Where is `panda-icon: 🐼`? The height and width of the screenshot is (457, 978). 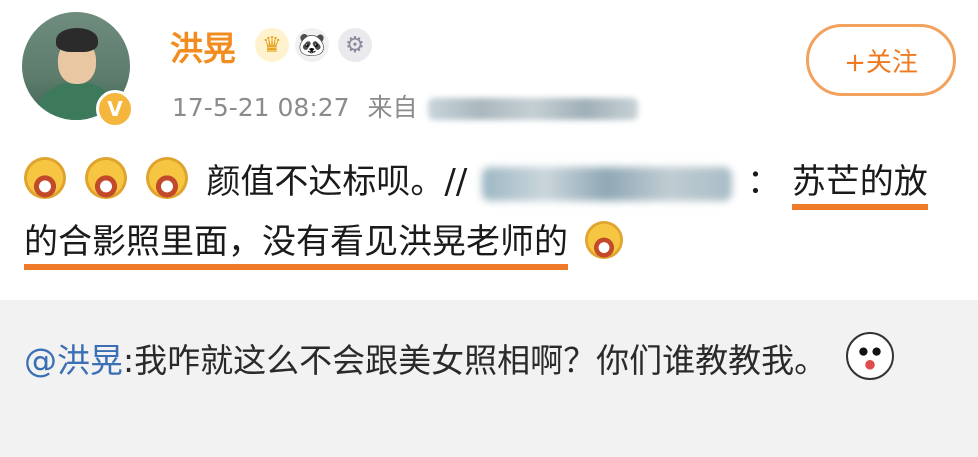
panda-icon: 🐼 is located at coordinates (312, 45).